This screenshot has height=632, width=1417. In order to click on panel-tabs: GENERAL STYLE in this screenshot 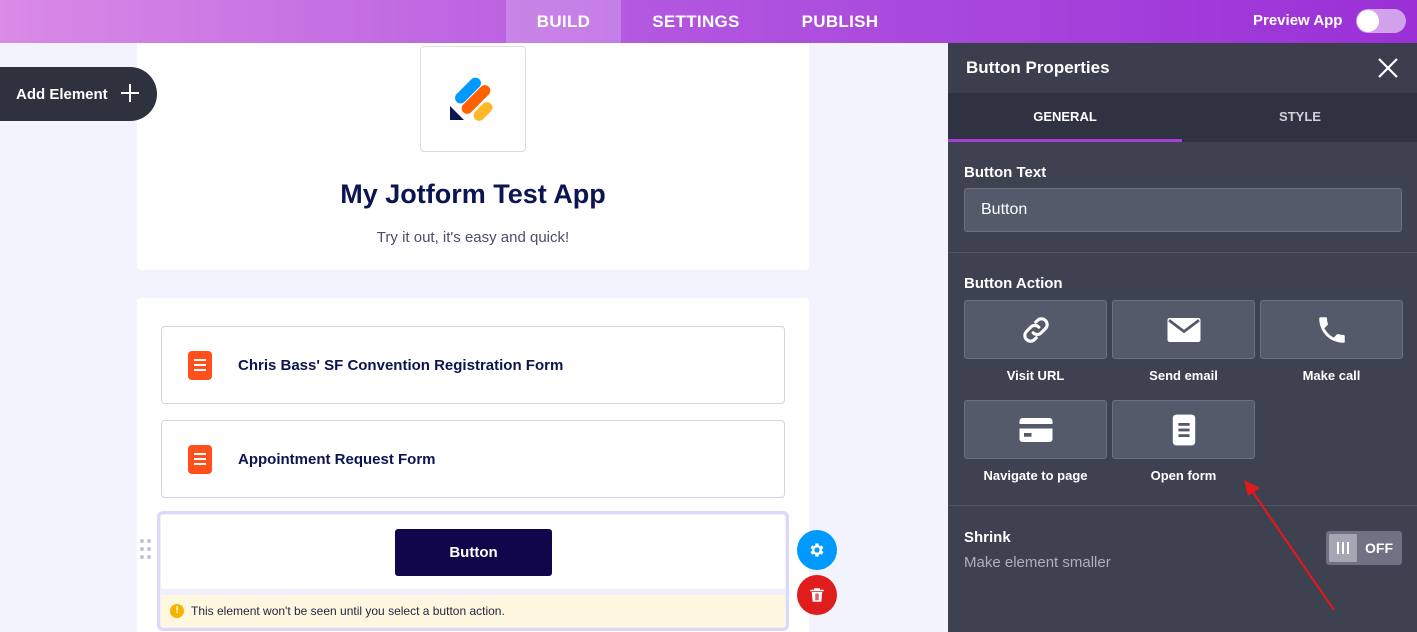, I will do `click(1182, 117)`.